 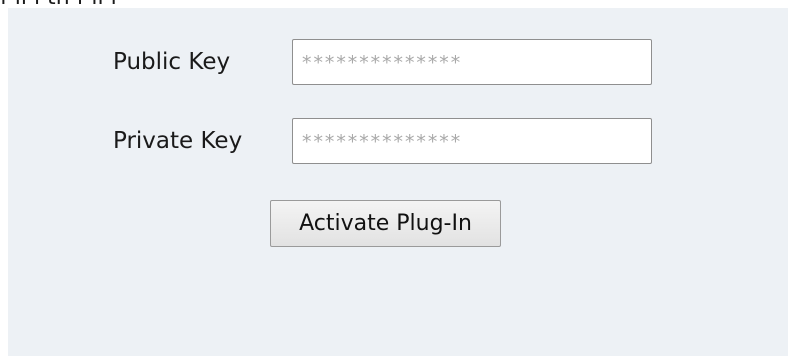 I want to click on activate-plugin-button: Activate Plug-In, so click(x=385, y=223).